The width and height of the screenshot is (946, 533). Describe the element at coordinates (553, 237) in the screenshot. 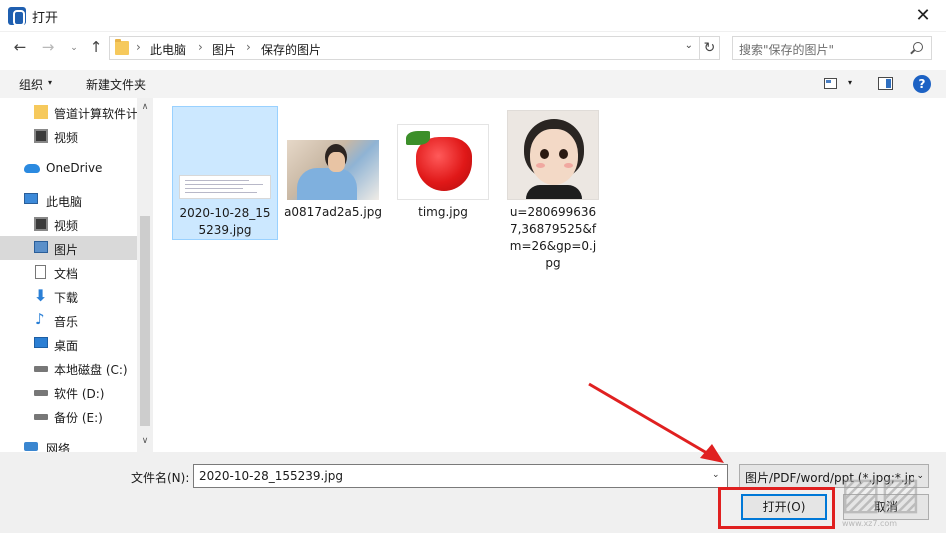

I see `file-name: u=2806996367,36879525&fm=26&gp=0.jpg` at that location.